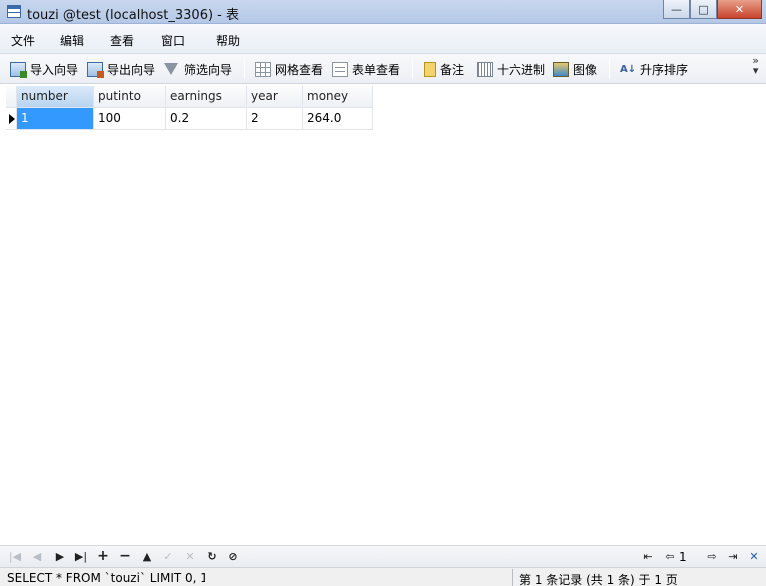 The width and height of the screenshot is (766, 586). What do you see at coordinates (106, 578) in the screenshot?
I see `status-sql-query: SELECT * FROM `touzi` LIMIT 0, 1000` at bounding box center [106, 578].